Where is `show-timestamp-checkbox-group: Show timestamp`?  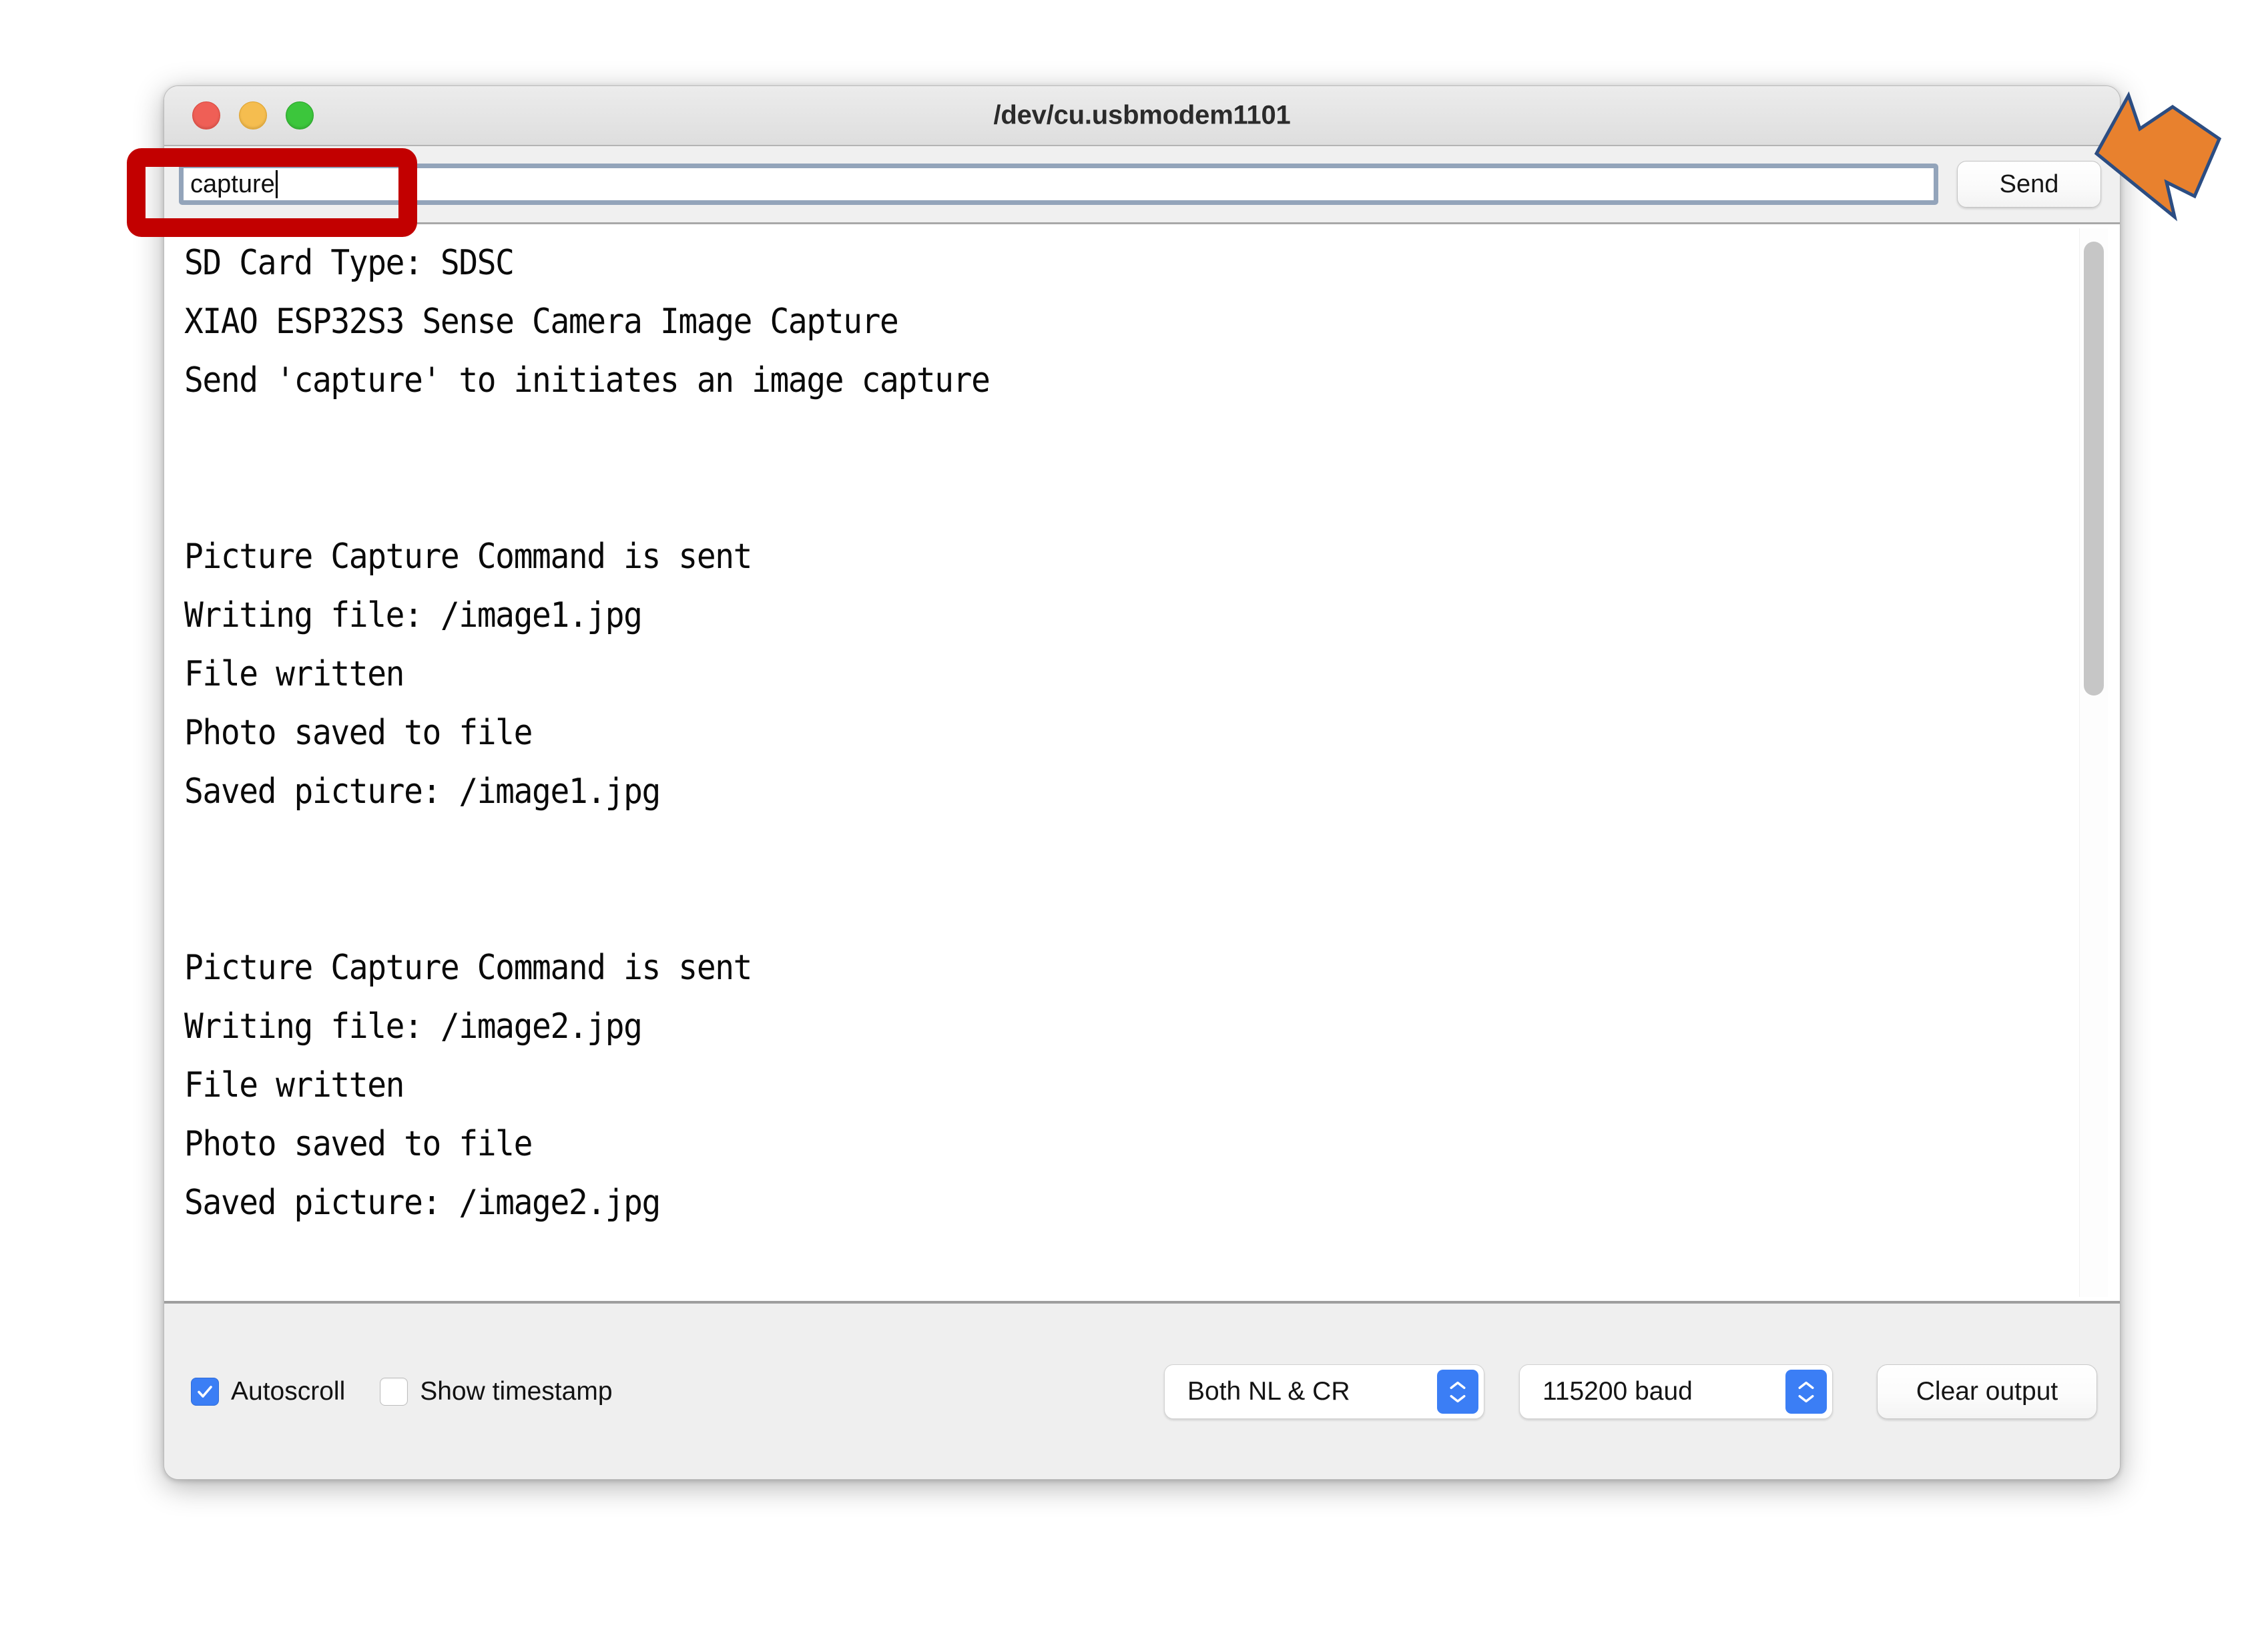
show-timestamp-checkbox-group: Show timestamp is located at coordinates (496, 1391).